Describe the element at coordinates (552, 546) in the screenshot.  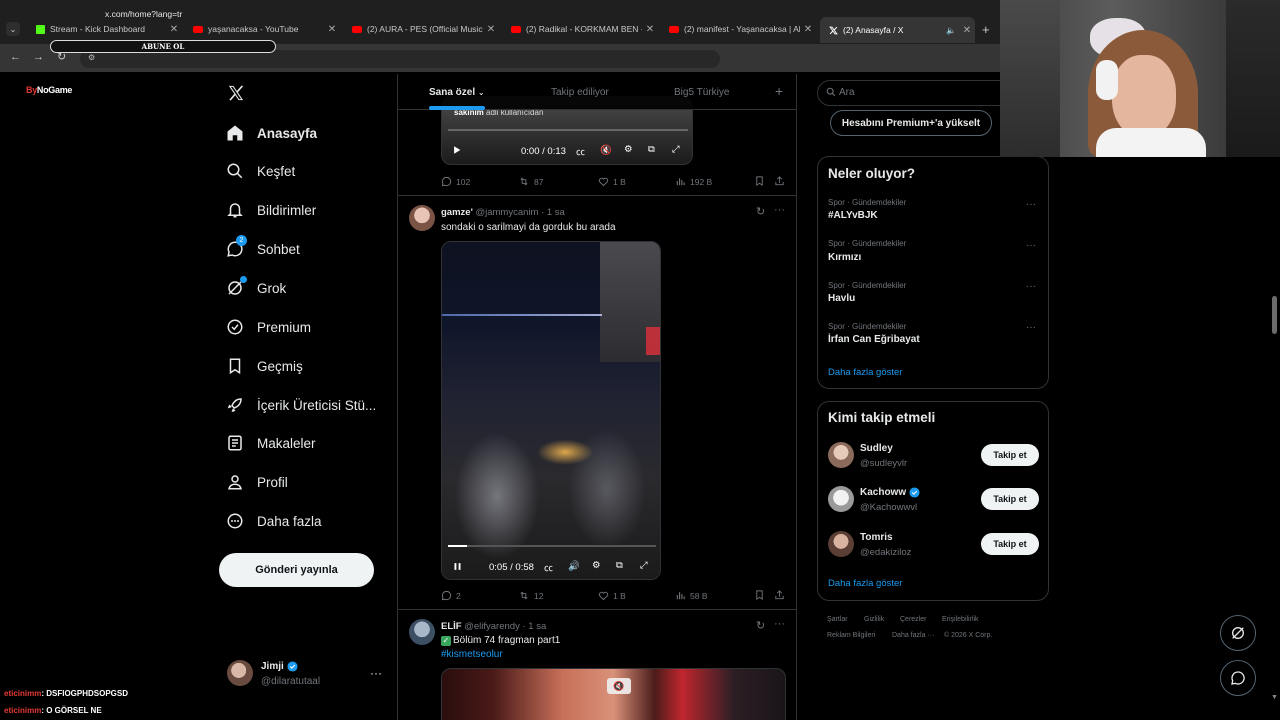
I see `video-progress-track` at that location.